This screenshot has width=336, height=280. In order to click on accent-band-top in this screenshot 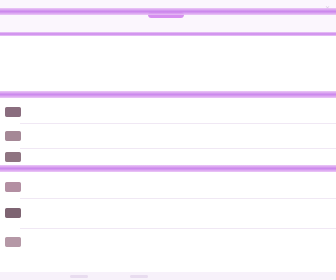, I will do `click(168, 11)`.